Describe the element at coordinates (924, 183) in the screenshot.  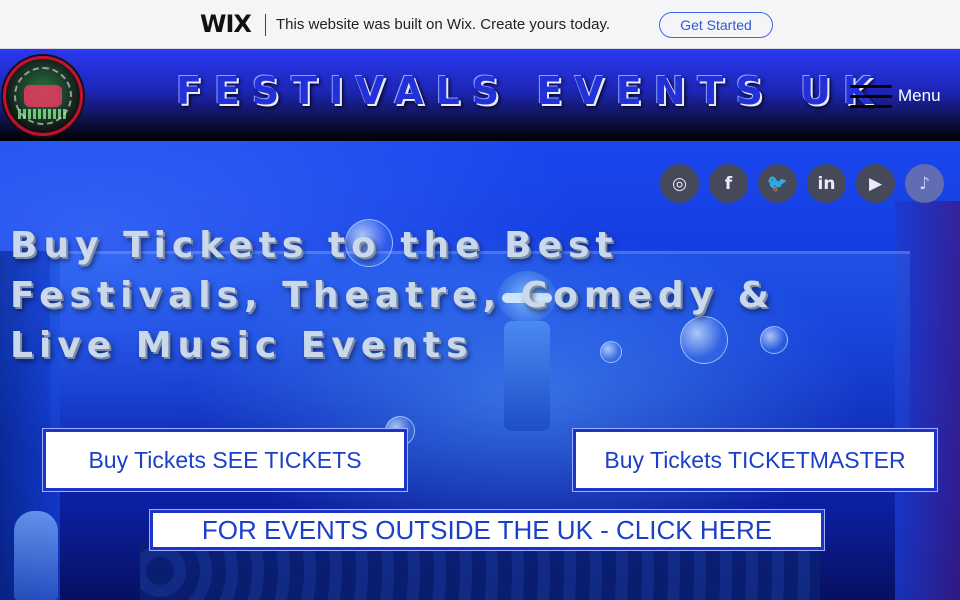
I see `tiktok-icon: ♪` at that location.